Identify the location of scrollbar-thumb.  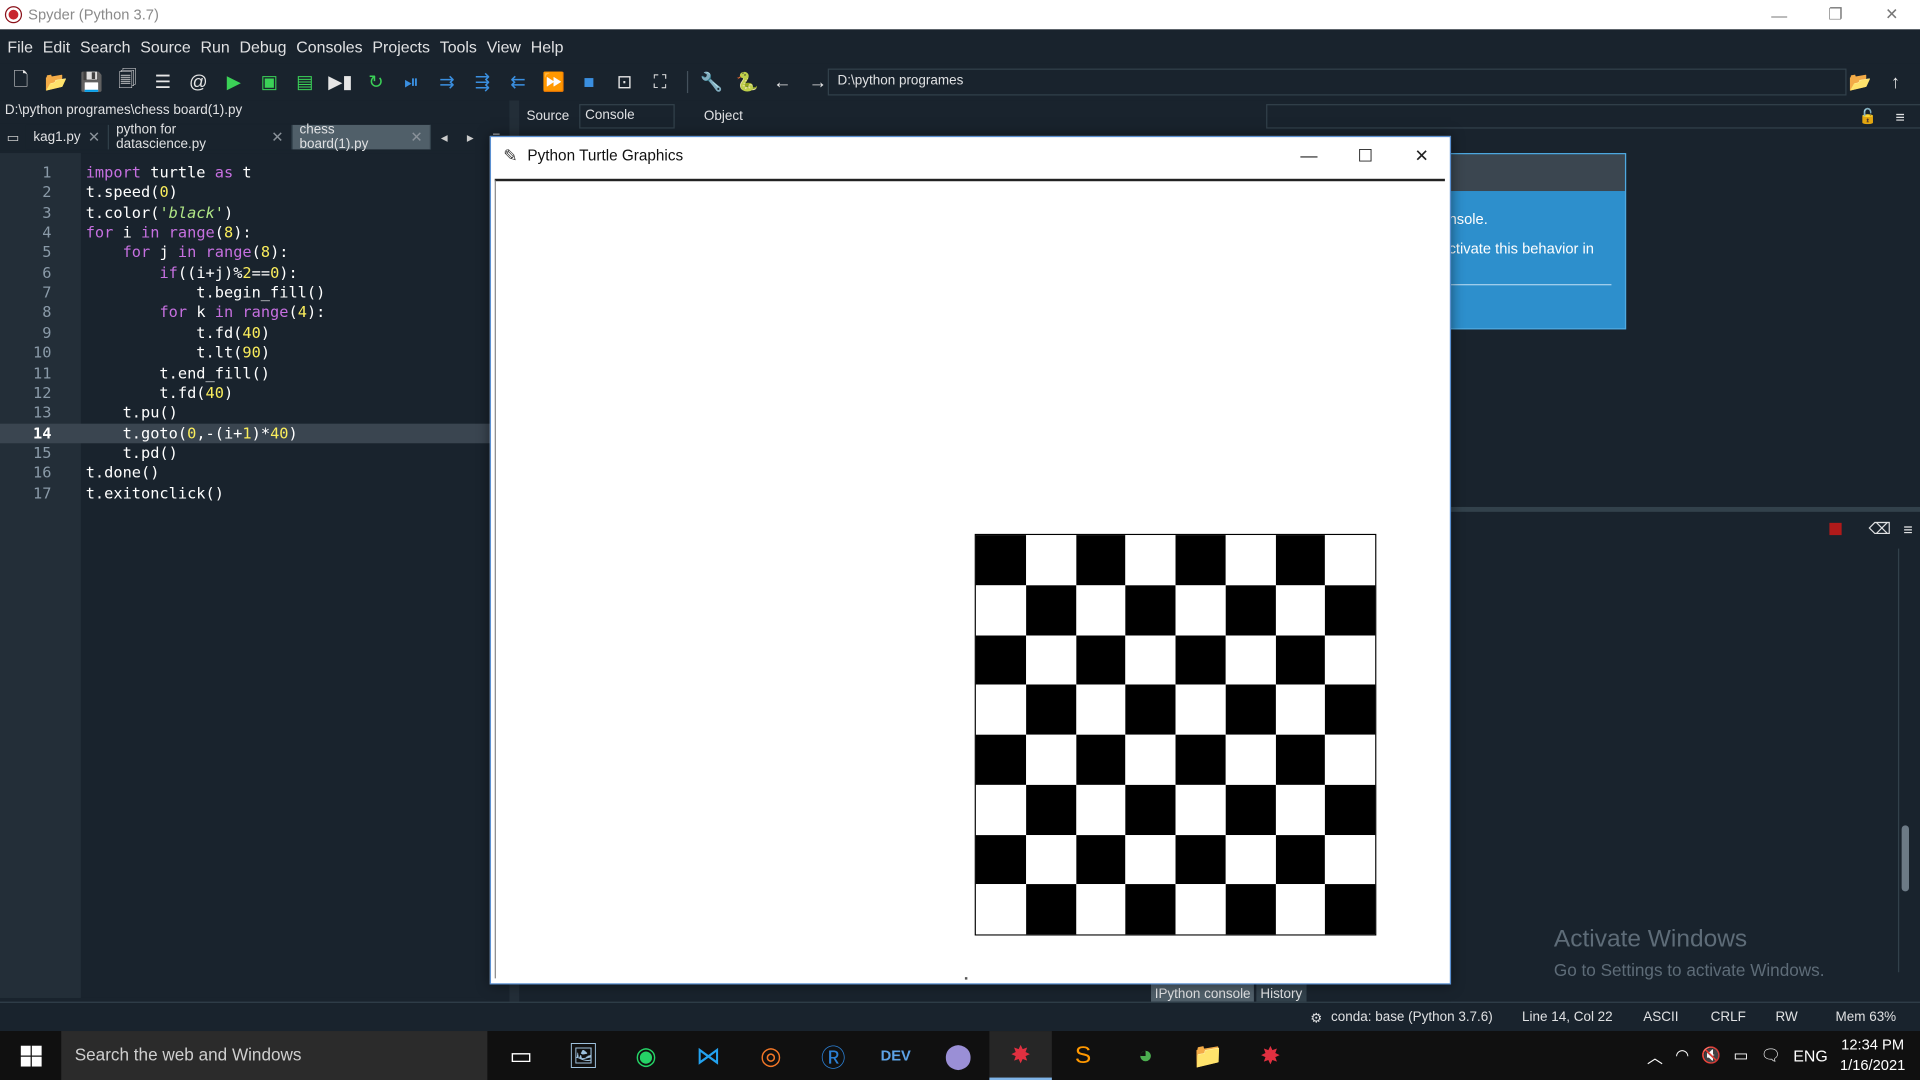
(1905, 858).